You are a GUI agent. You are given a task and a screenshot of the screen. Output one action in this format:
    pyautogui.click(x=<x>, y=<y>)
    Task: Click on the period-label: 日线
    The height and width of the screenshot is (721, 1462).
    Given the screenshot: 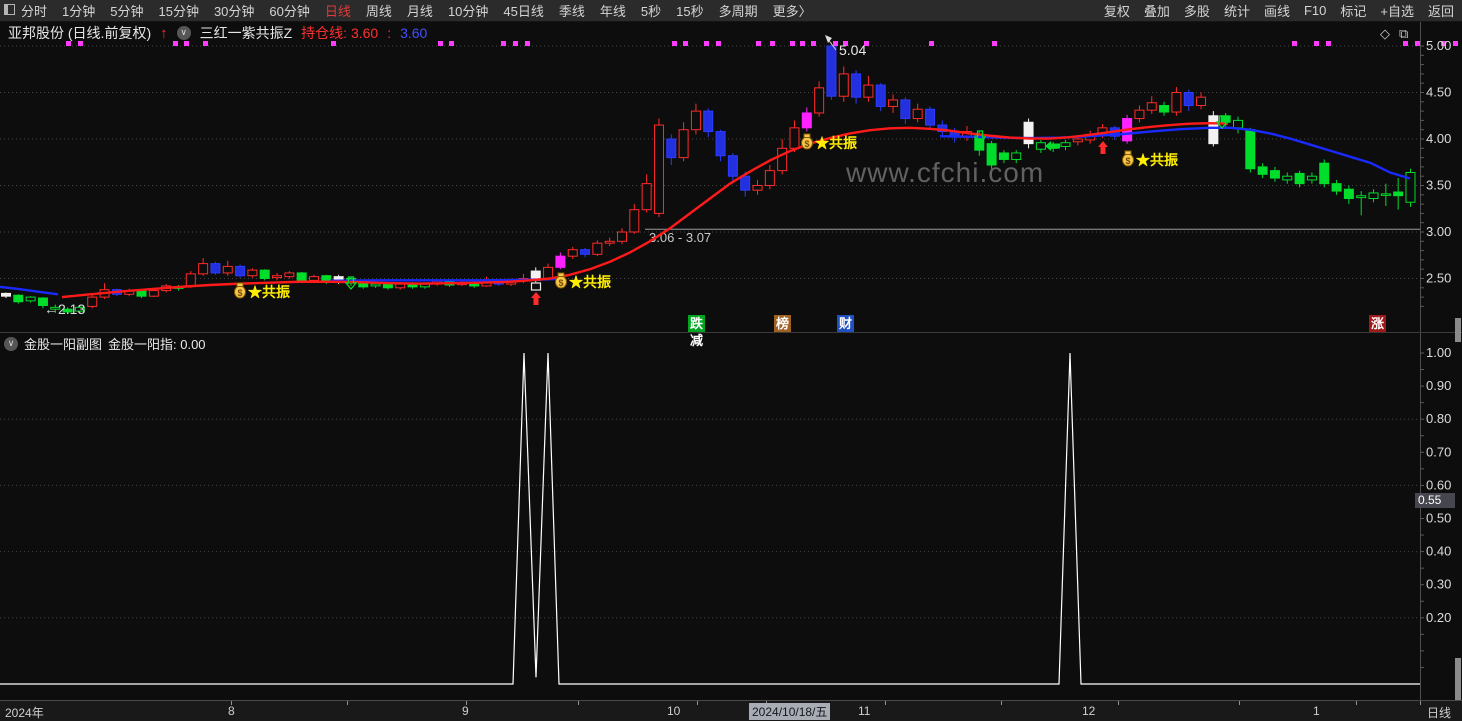 What is the action you would take?
    pyautogui.click(x=1439, y=712)
    